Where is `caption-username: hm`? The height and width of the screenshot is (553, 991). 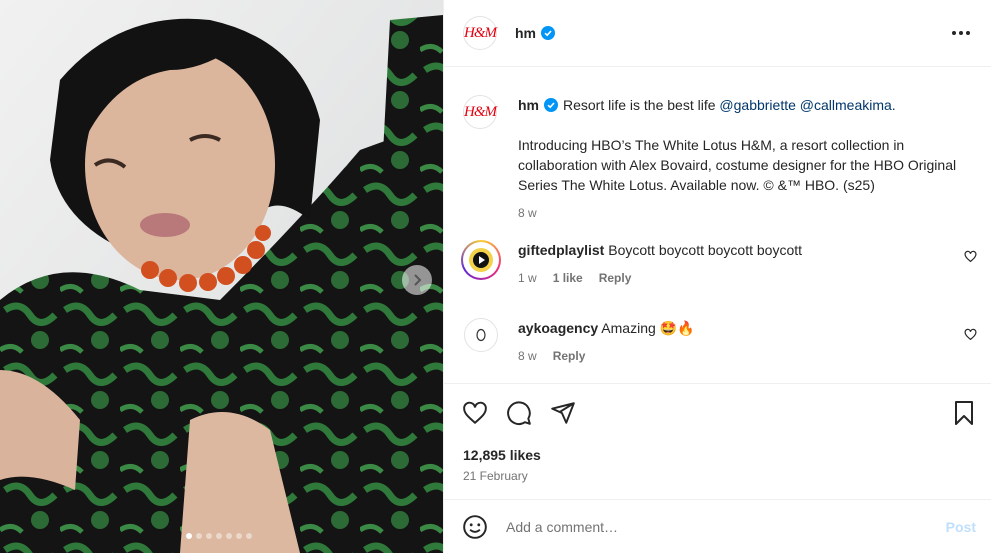
caption-username: hm is located at coordinates (528, 105).